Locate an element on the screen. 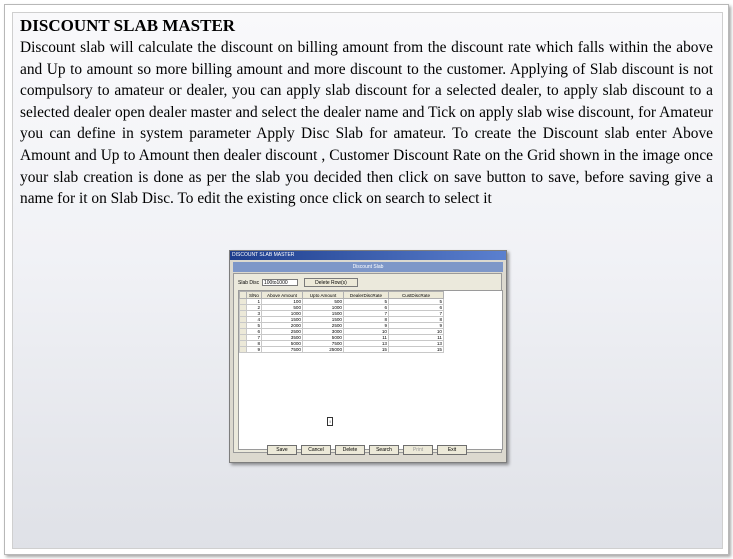 This screenshot has height=559, width=733. slab-disc-input: 100to1000 is located at coordinates (280, 282).